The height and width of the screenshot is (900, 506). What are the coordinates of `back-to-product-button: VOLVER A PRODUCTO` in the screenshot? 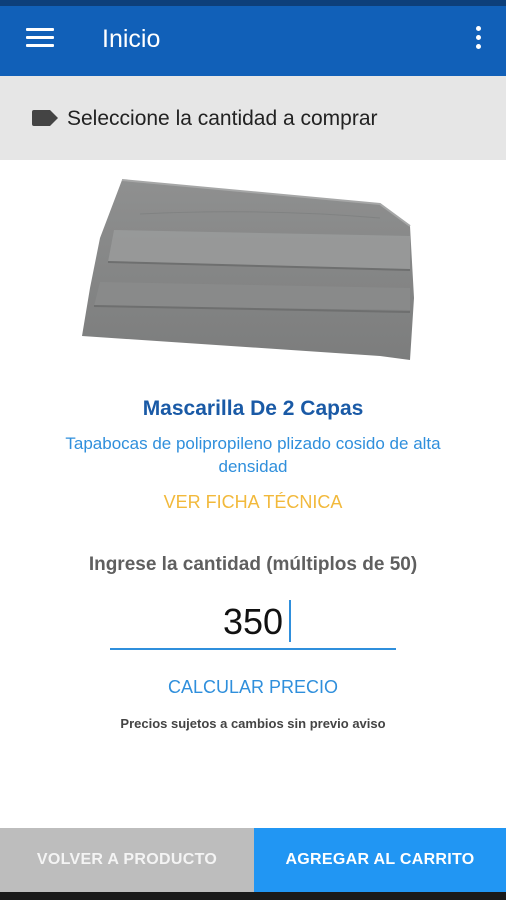 It's located at (127, 860).